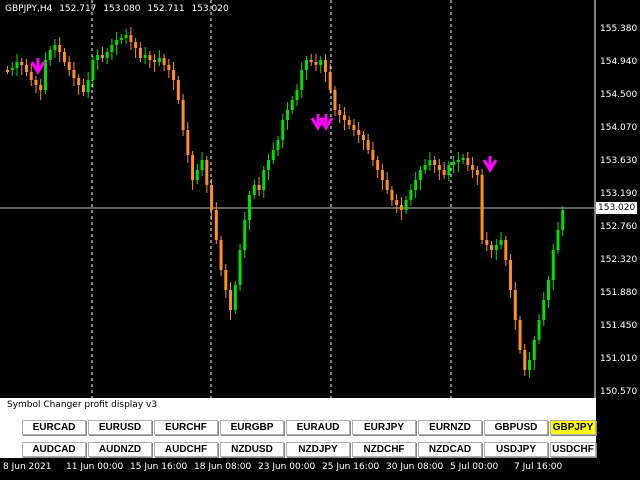 The height and width of the screenshot is (480, 640). What do you see at coordinates (186, 427) in the screenshot?
I see `symbol-button-eurchf: EURCHF` at bounding box center [186, 427].